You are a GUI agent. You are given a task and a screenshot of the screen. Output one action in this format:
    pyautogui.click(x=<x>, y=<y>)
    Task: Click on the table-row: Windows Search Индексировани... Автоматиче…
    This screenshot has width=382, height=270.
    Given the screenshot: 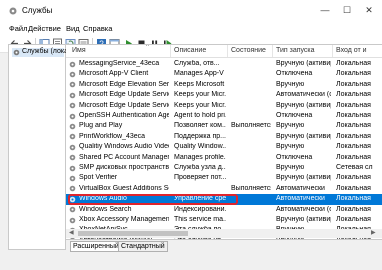 What is the action you would take?
    pyautogui.click(x=224, y=210)
    